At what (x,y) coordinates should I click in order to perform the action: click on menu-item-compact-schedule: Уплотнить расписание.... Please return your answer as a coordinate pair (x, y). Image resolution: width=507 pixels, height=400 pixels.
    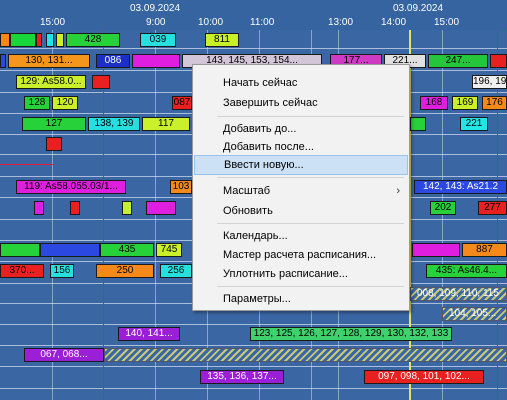
    Looking at the image, I should click on (301, 274).